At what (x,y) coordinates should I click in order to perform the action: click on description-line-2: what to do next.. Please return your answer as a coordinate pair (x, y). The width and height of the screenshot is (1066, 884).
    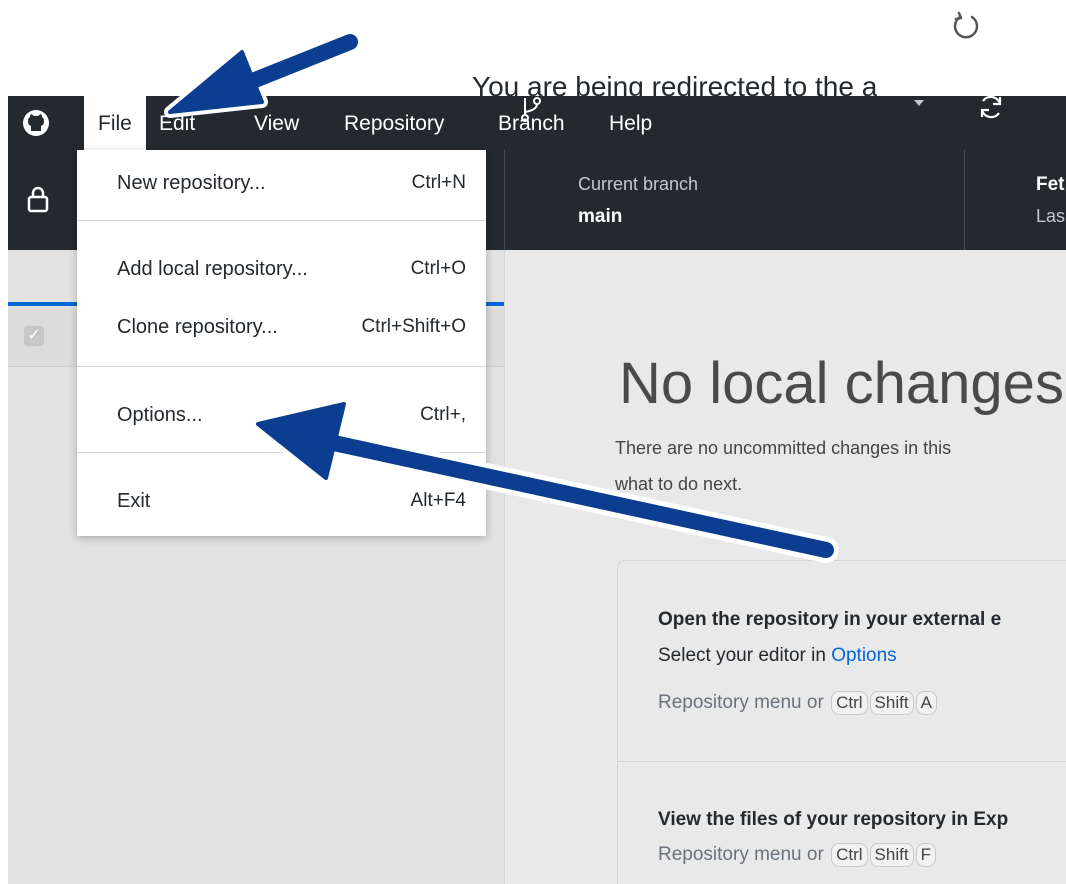
    Looking at the image, I should click on (679, 484).